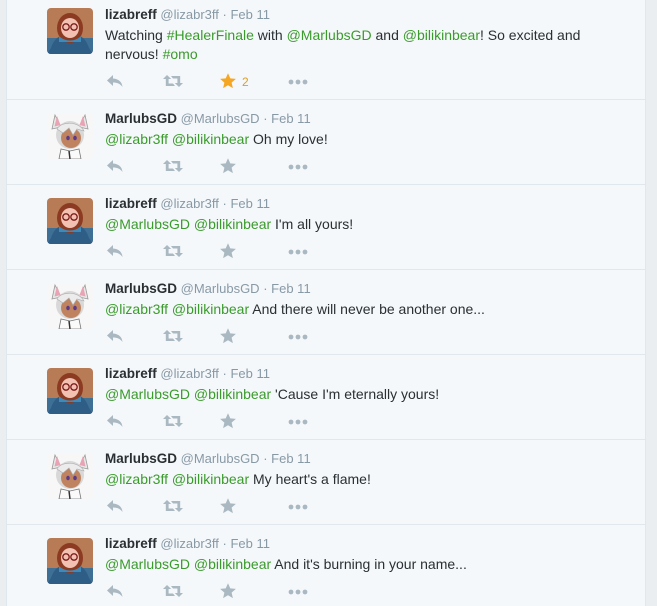 This screenshot has height=606, width=657. I want to click on favorite-count: 2, so click(245, 82).